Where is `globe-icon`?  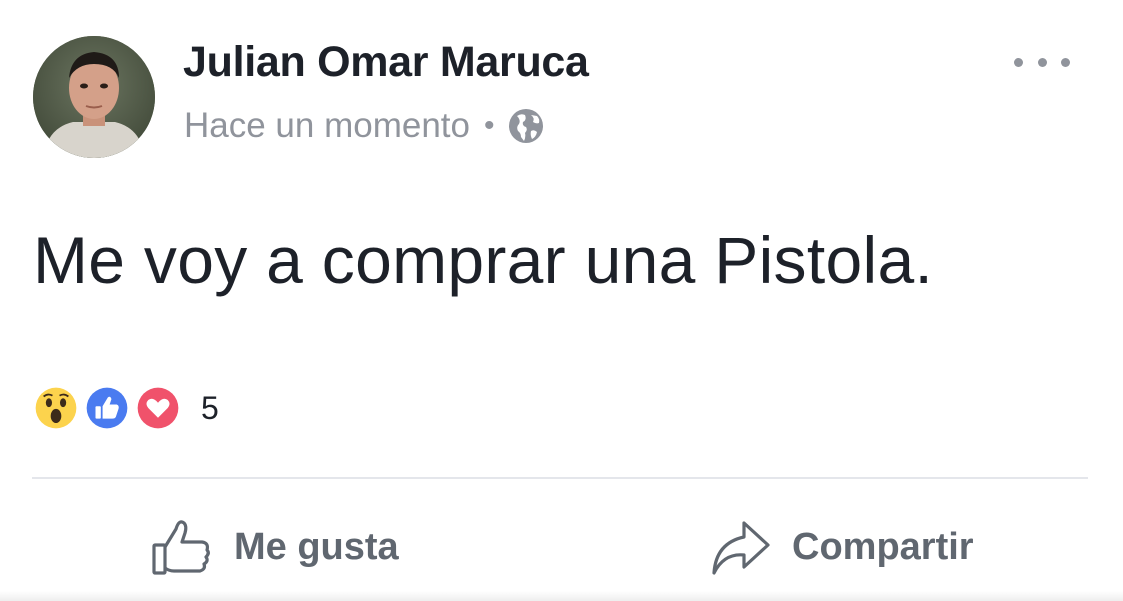
globe-icon is located at coordinates (526, 126).